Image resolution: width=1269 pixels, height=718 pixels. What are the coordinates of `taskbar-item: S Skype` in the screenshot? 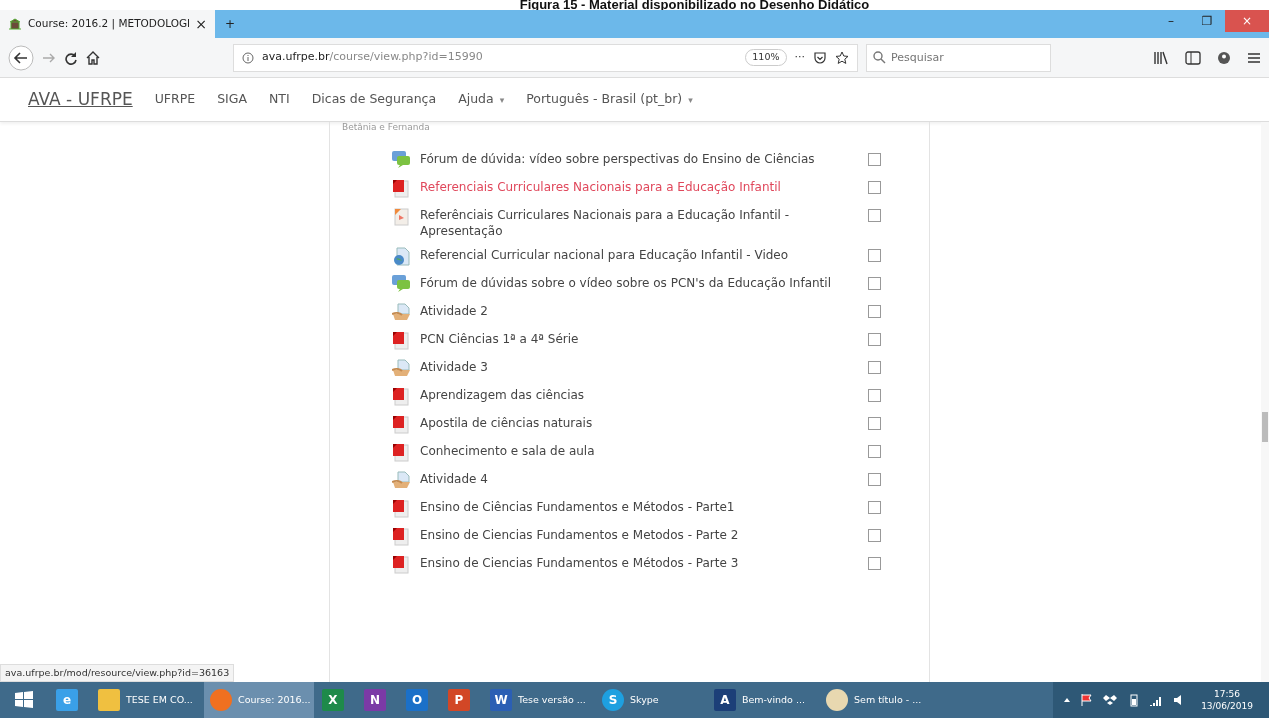 It's located at (651, 700).